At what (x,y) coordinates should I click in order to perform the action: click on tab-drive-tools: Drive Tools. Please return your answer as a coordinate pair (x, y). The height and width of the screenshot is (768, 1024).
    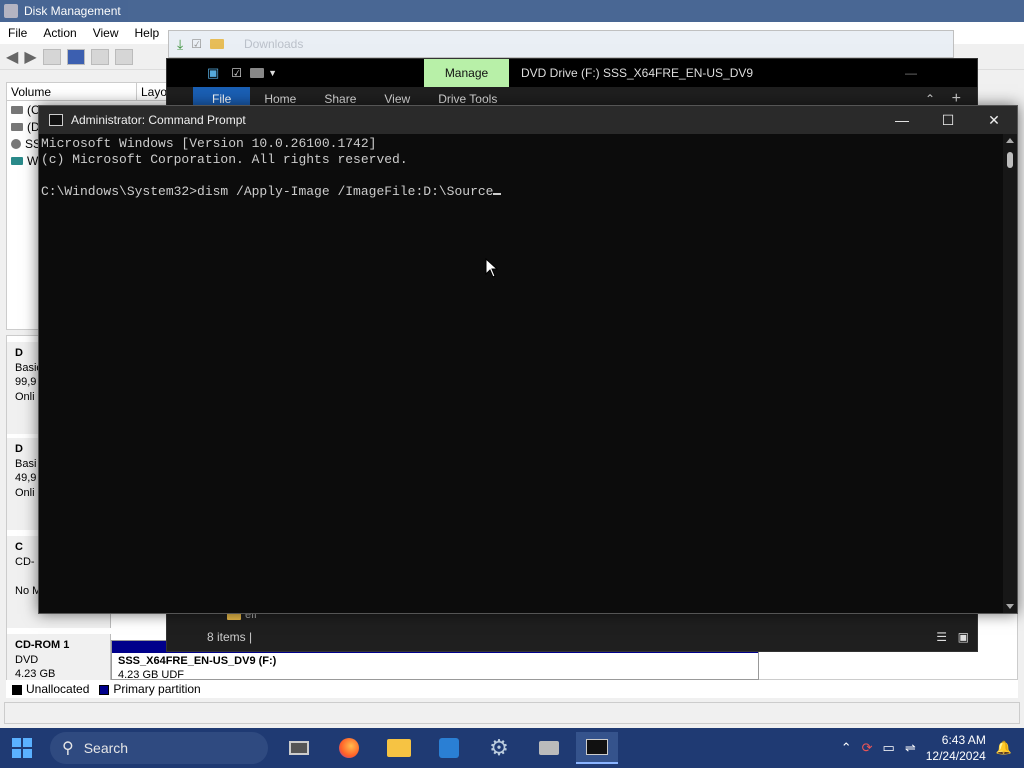
    Looking at the image, I should click on (467, 99).